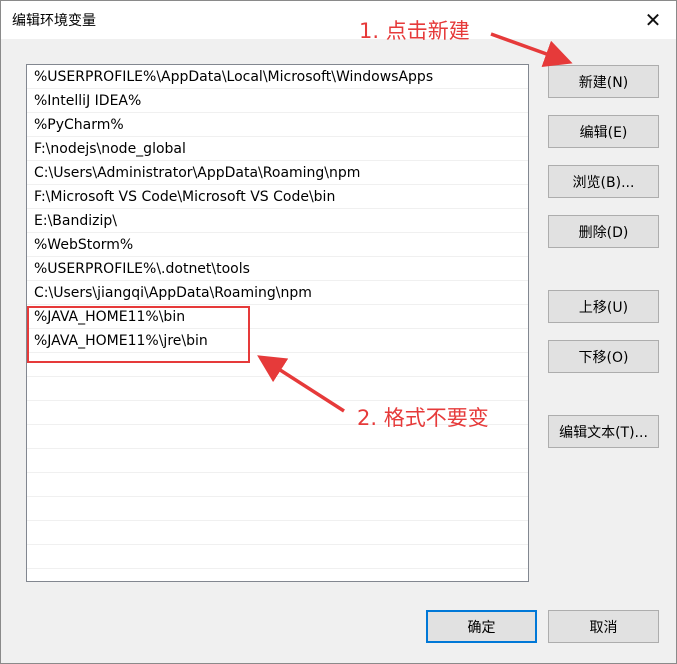  What do you see at coordinates (277, 245) in the screenshot?
I see `path-row: %WebStorm%` at bounding box center [277, 245].